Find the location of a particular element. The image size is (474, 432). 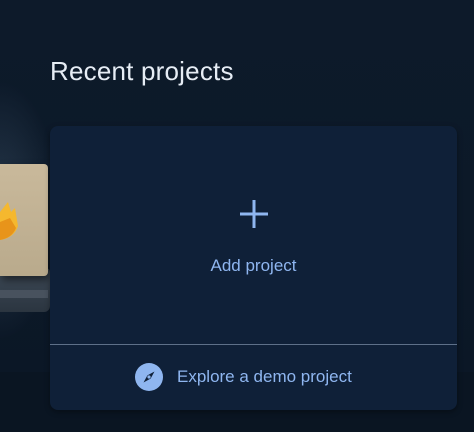

flame-icon is located at coordinates (9, 221).